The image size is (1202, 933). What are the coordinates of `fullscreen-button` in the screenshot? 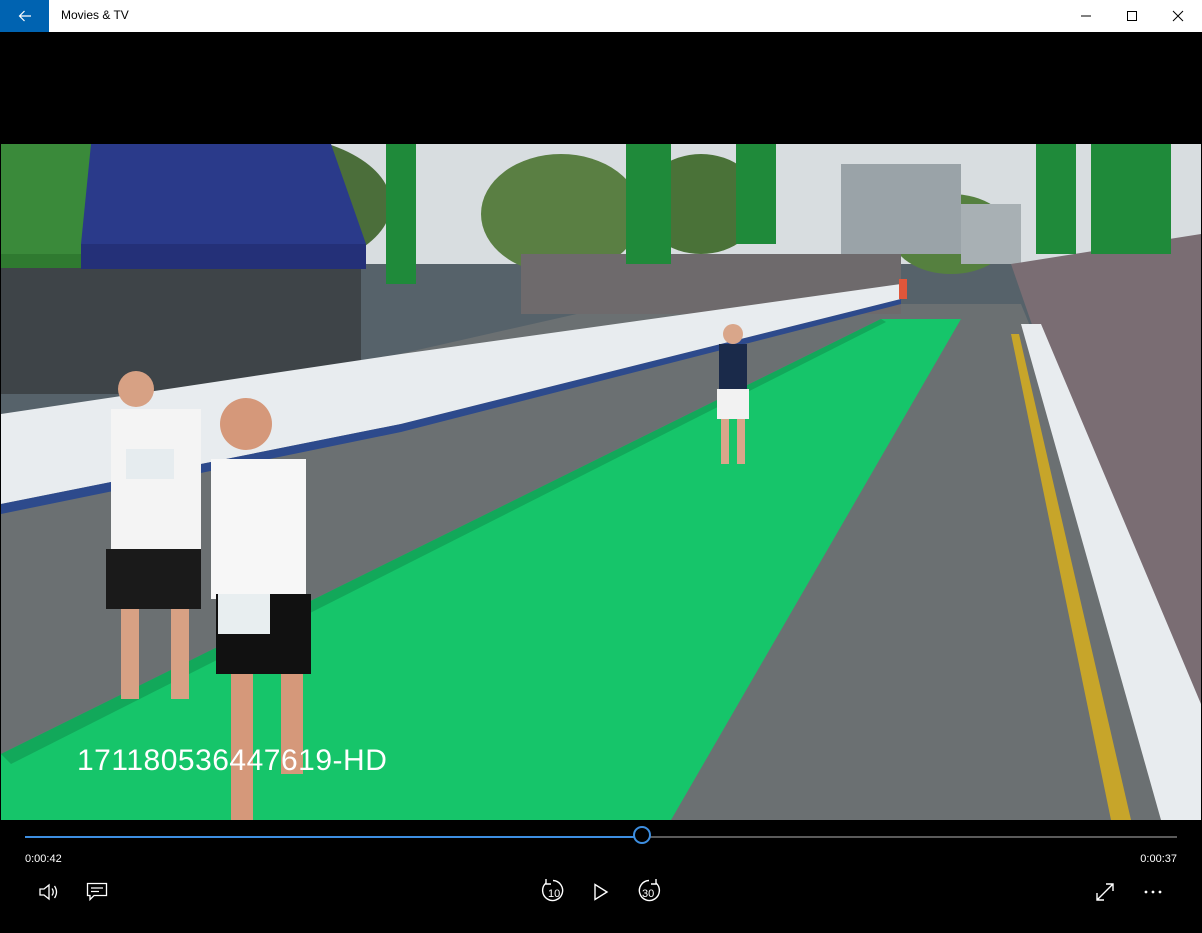 It's located at (1105, 892).